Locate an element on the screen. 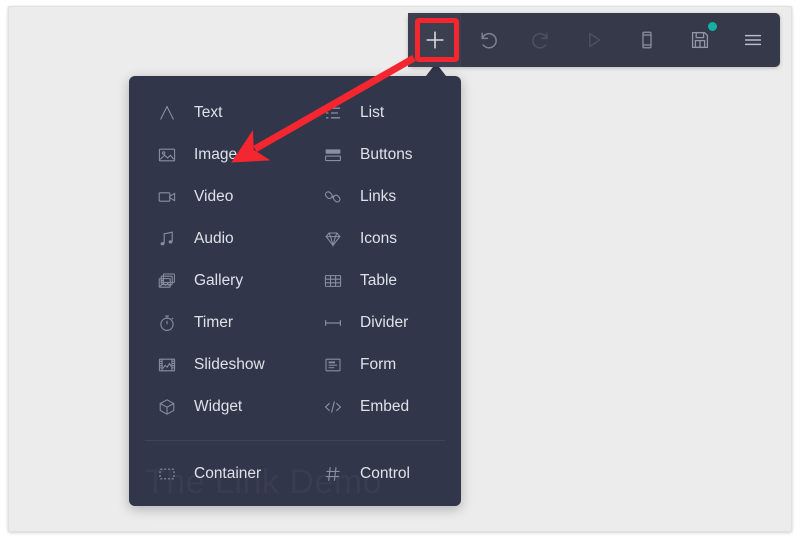  undo-button is located at coordinates (487, 40).